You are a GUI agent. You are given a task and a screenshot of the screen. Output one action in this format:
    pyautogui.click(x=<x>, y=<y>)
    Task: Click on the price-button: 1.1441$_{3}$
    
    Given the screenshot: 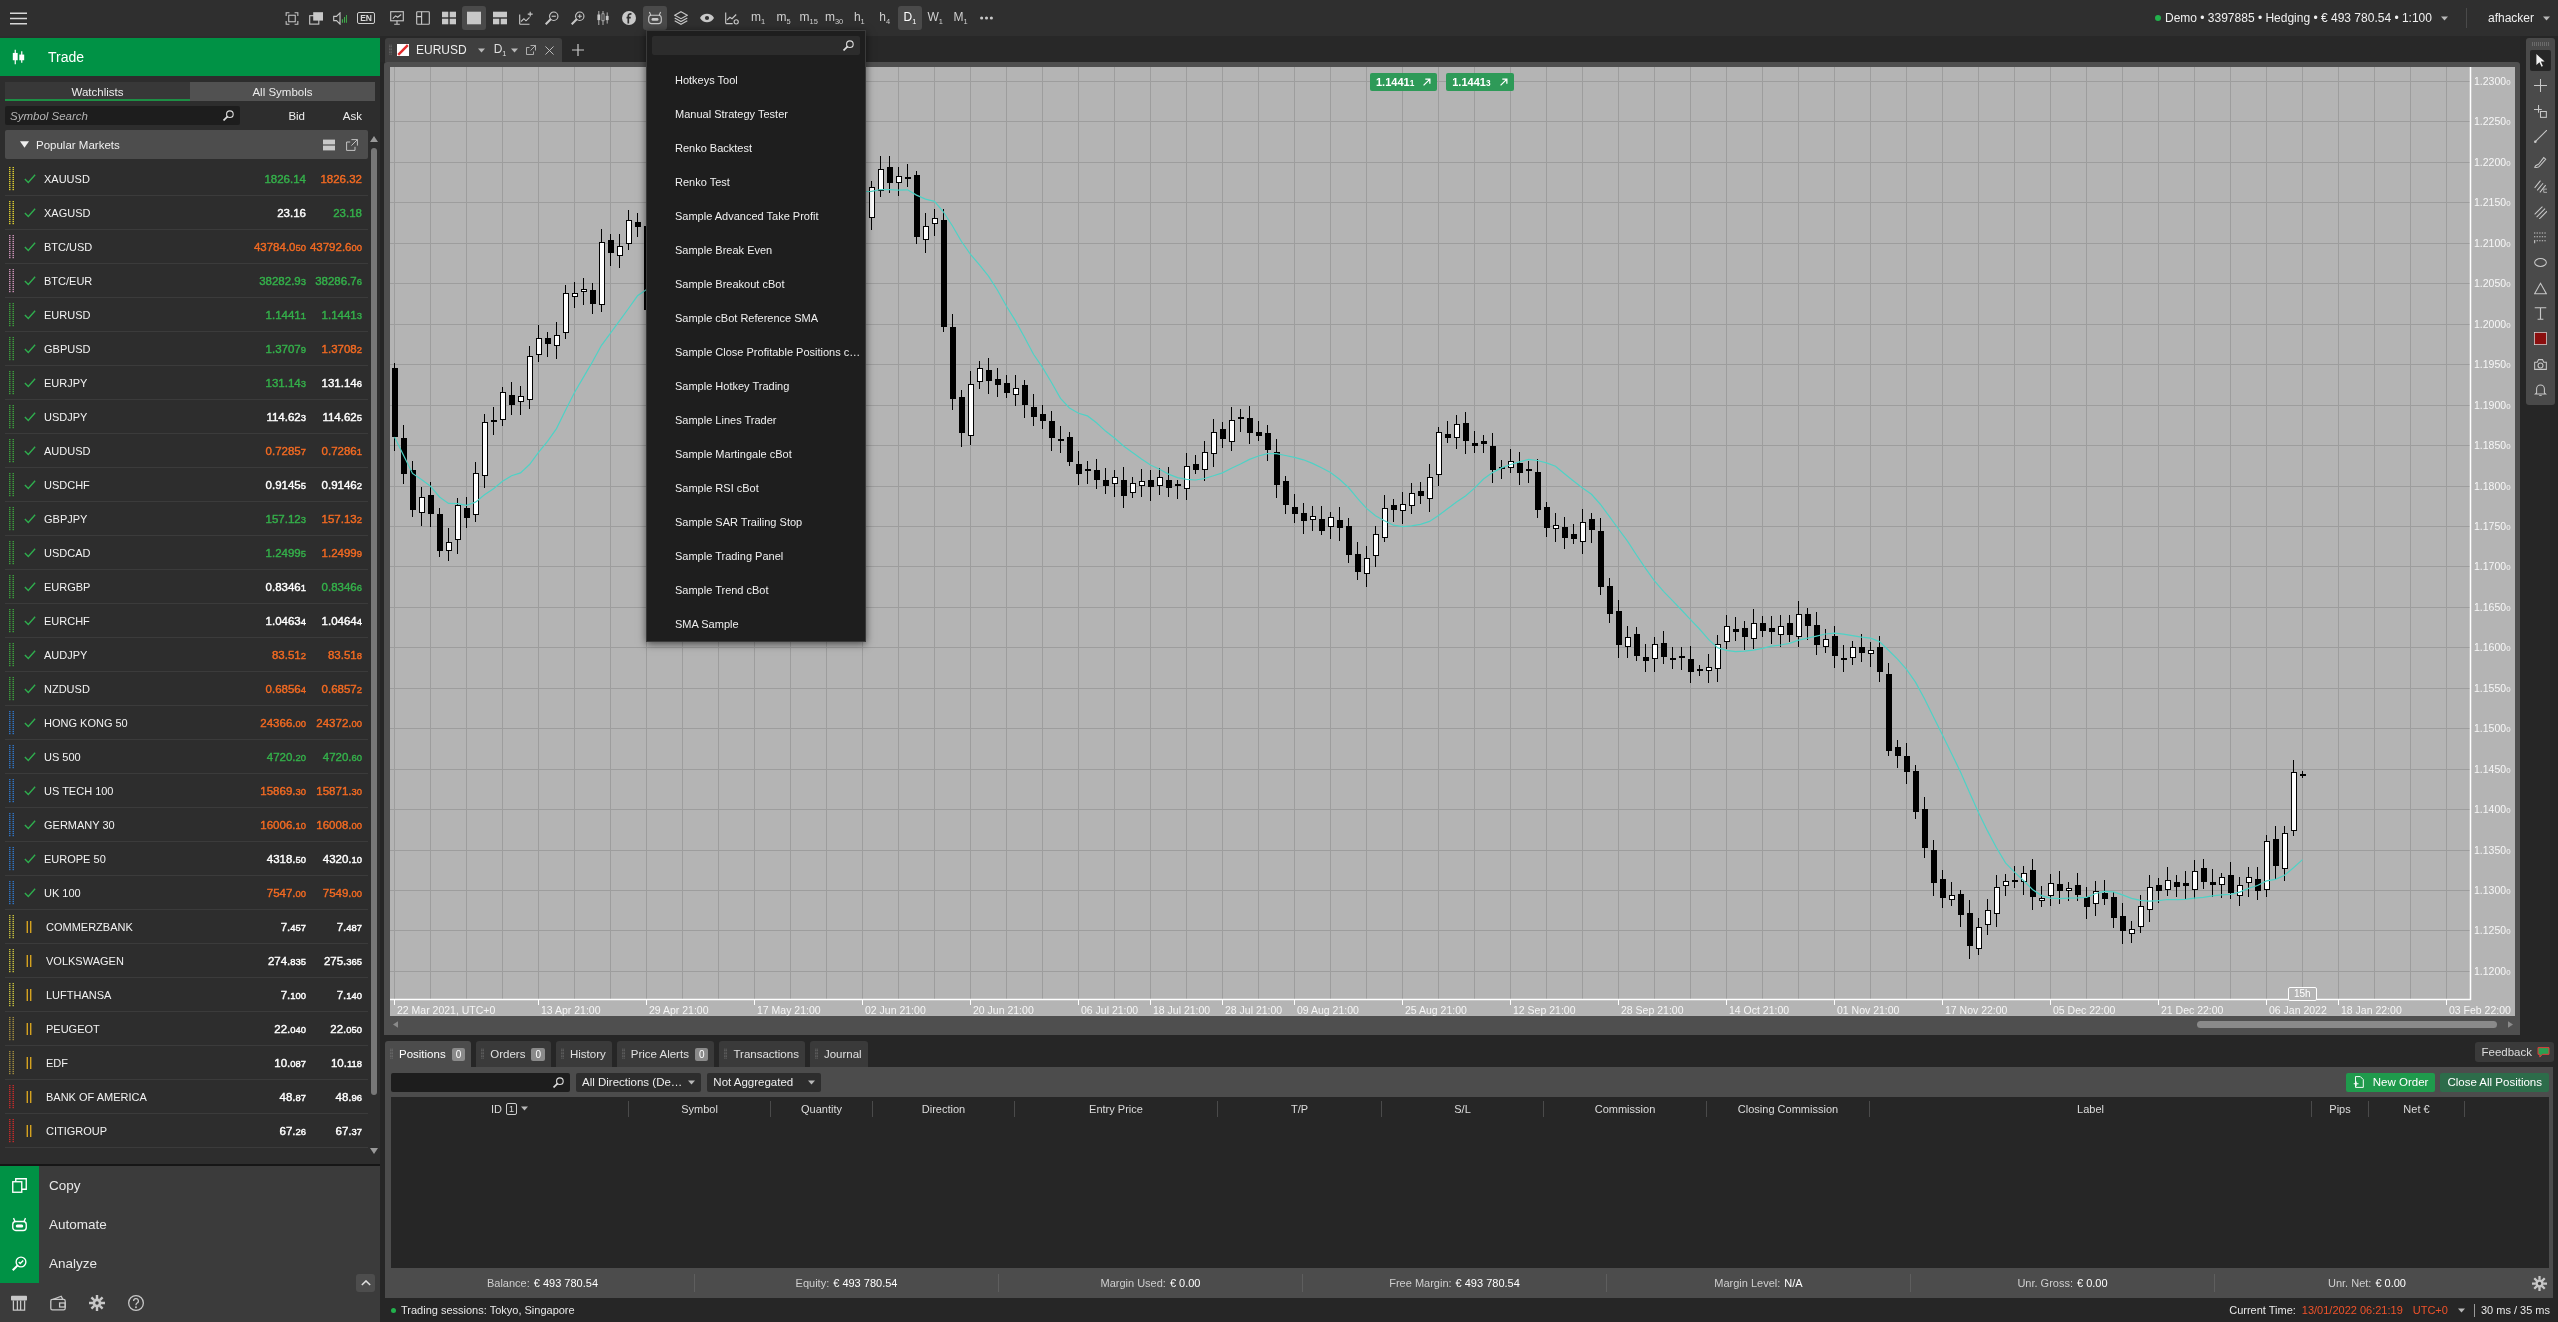 What is the action you would take?
    pyautogui.click(x=1480, y=82)
    